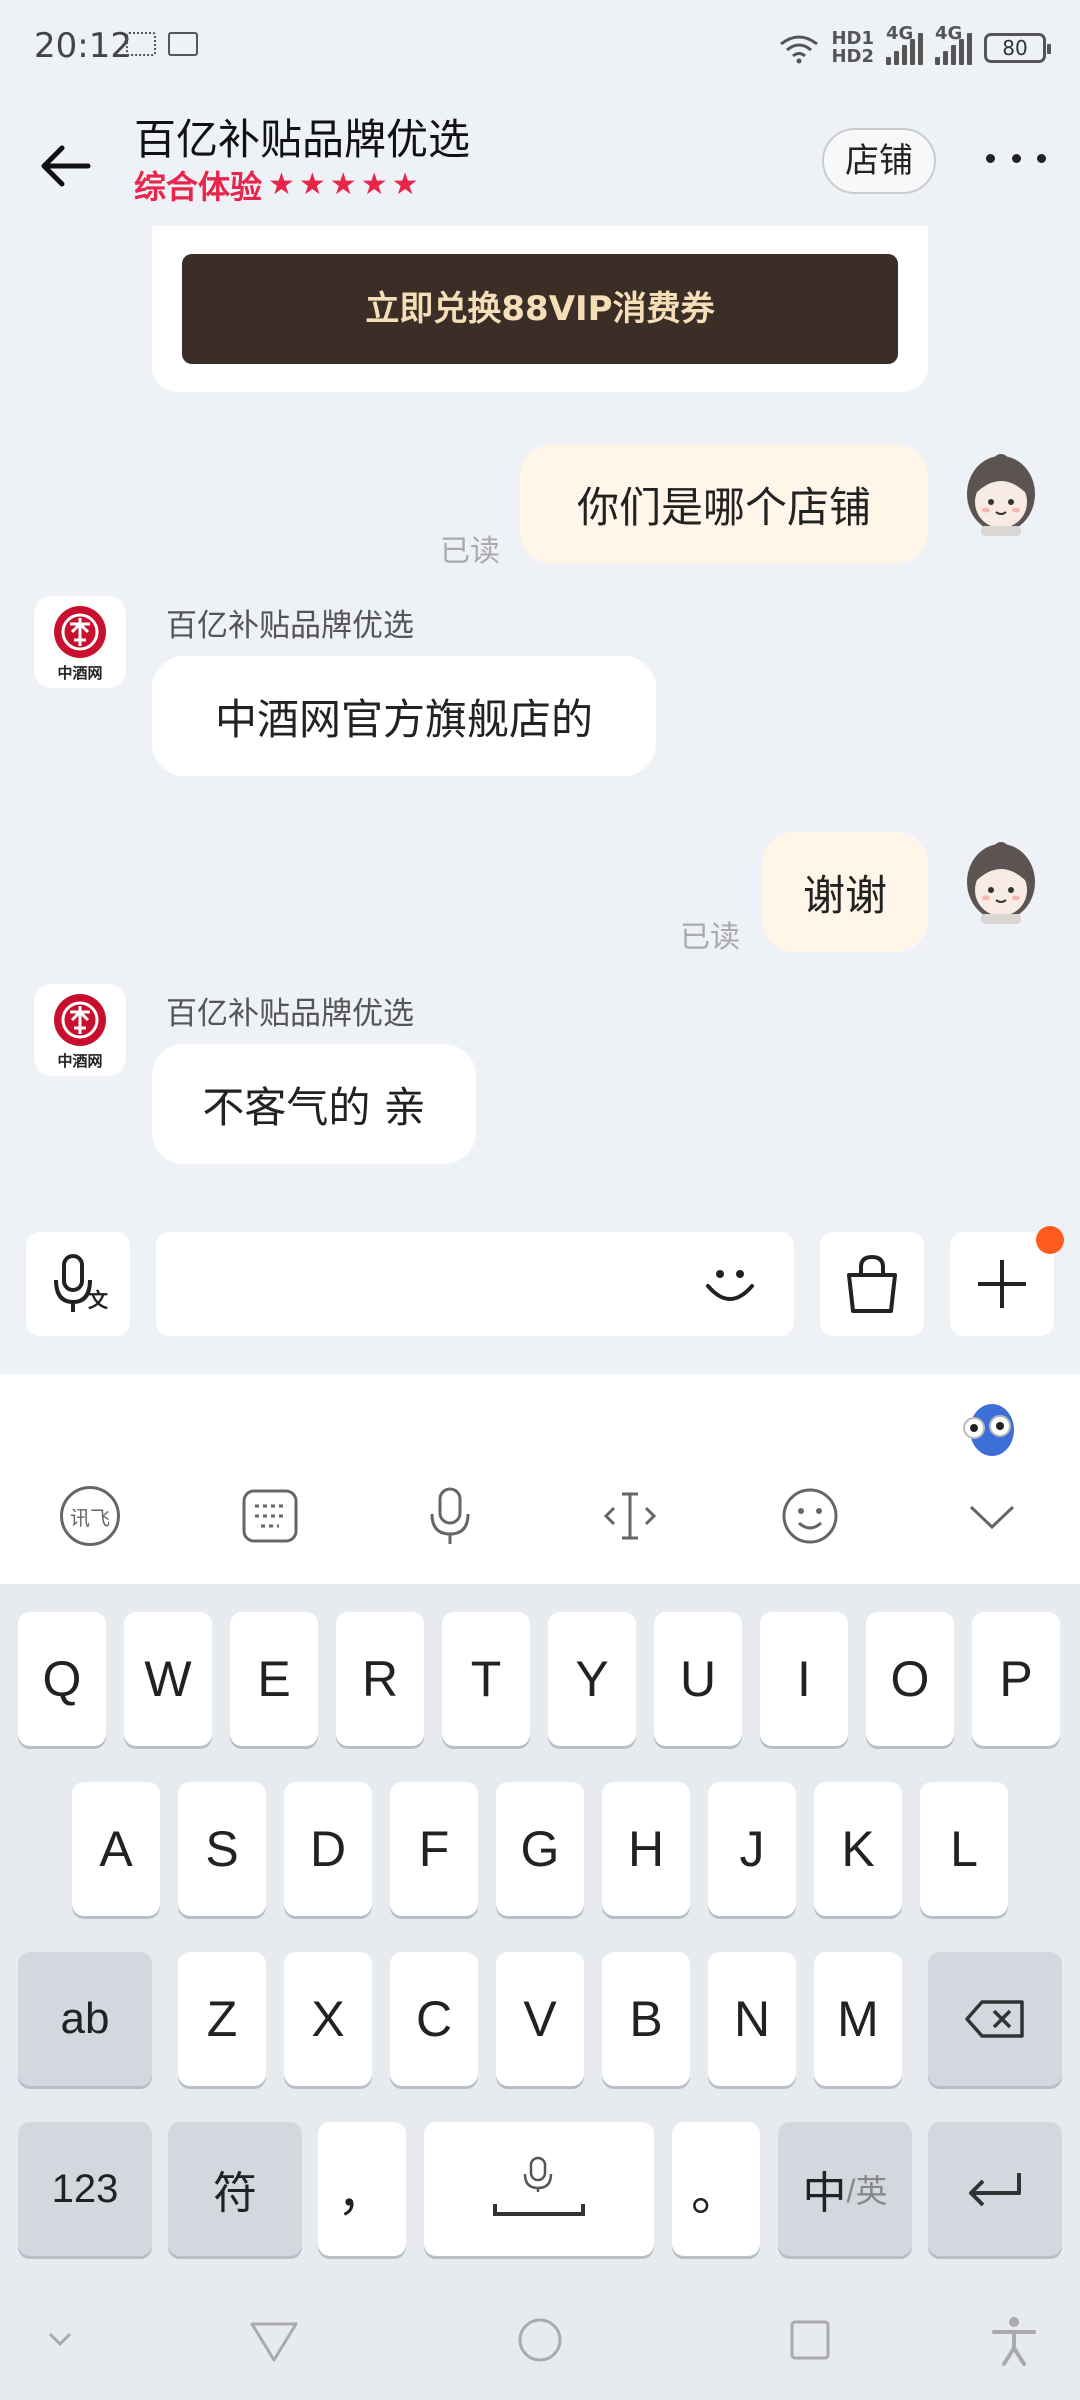  Describe the element at coordinates (168, 1679) in the screenshot. I see `key-w: W` at that location.